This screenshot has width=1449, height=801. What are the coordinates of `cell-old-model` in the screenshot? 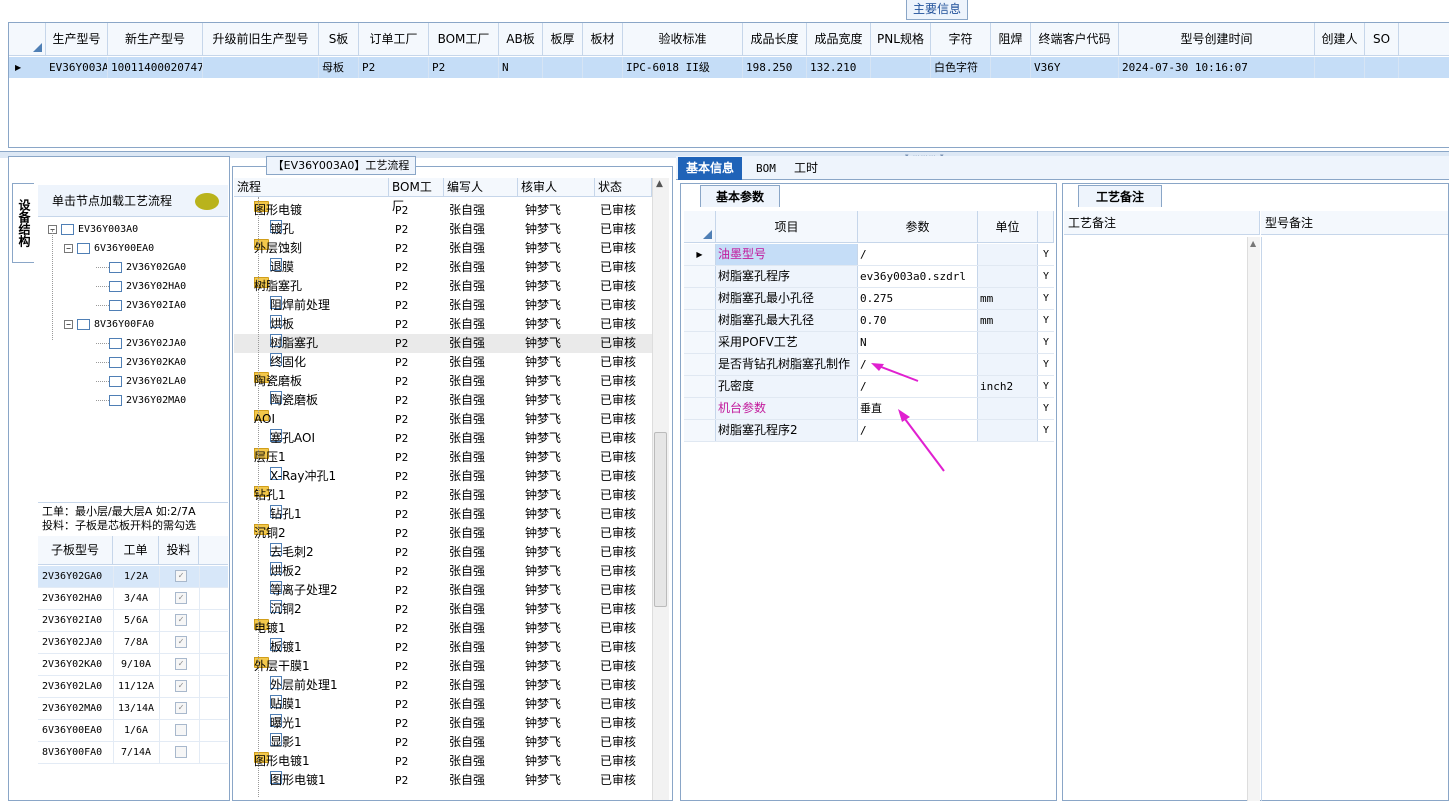 It's located at (261, 67).